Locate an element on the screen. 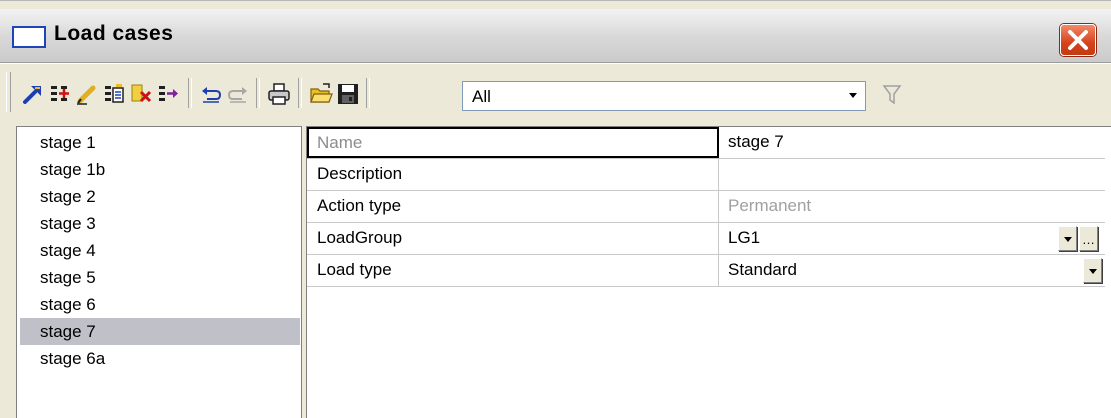 The image size is (1111, 418). close-icon is located at coordinates (1078, 40).